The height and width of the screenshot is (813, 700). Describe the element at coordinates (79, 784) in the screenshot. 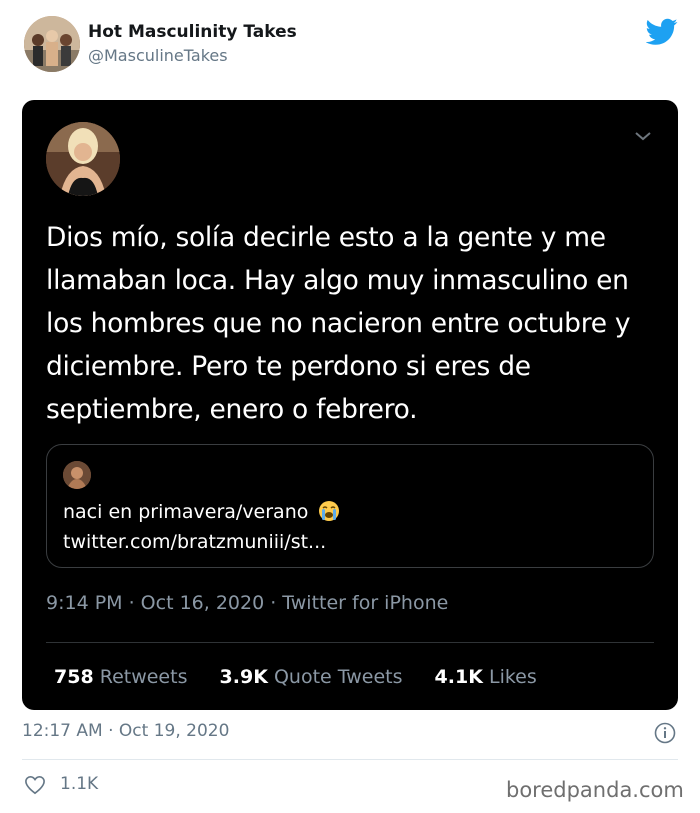

I see `like-count: 1.1K` at that location.